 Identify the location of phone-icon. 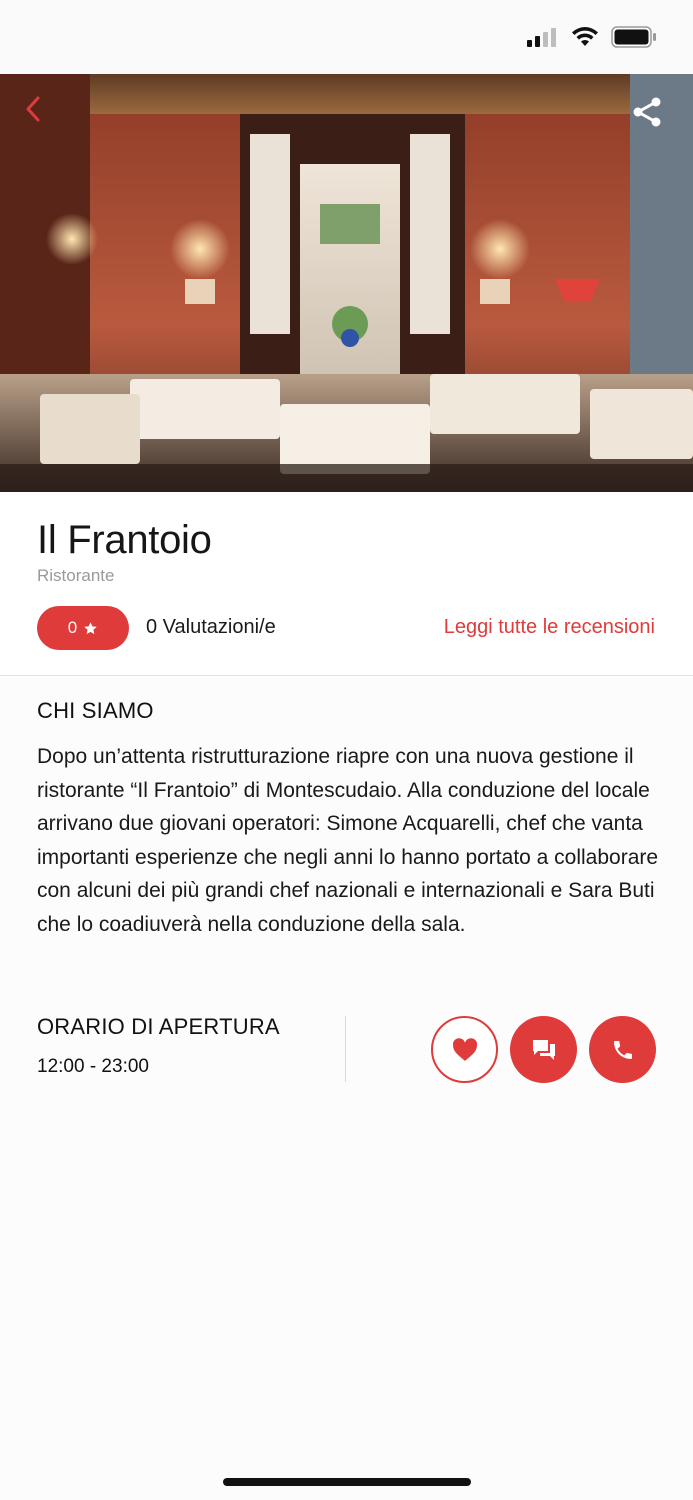
(622, 1049).